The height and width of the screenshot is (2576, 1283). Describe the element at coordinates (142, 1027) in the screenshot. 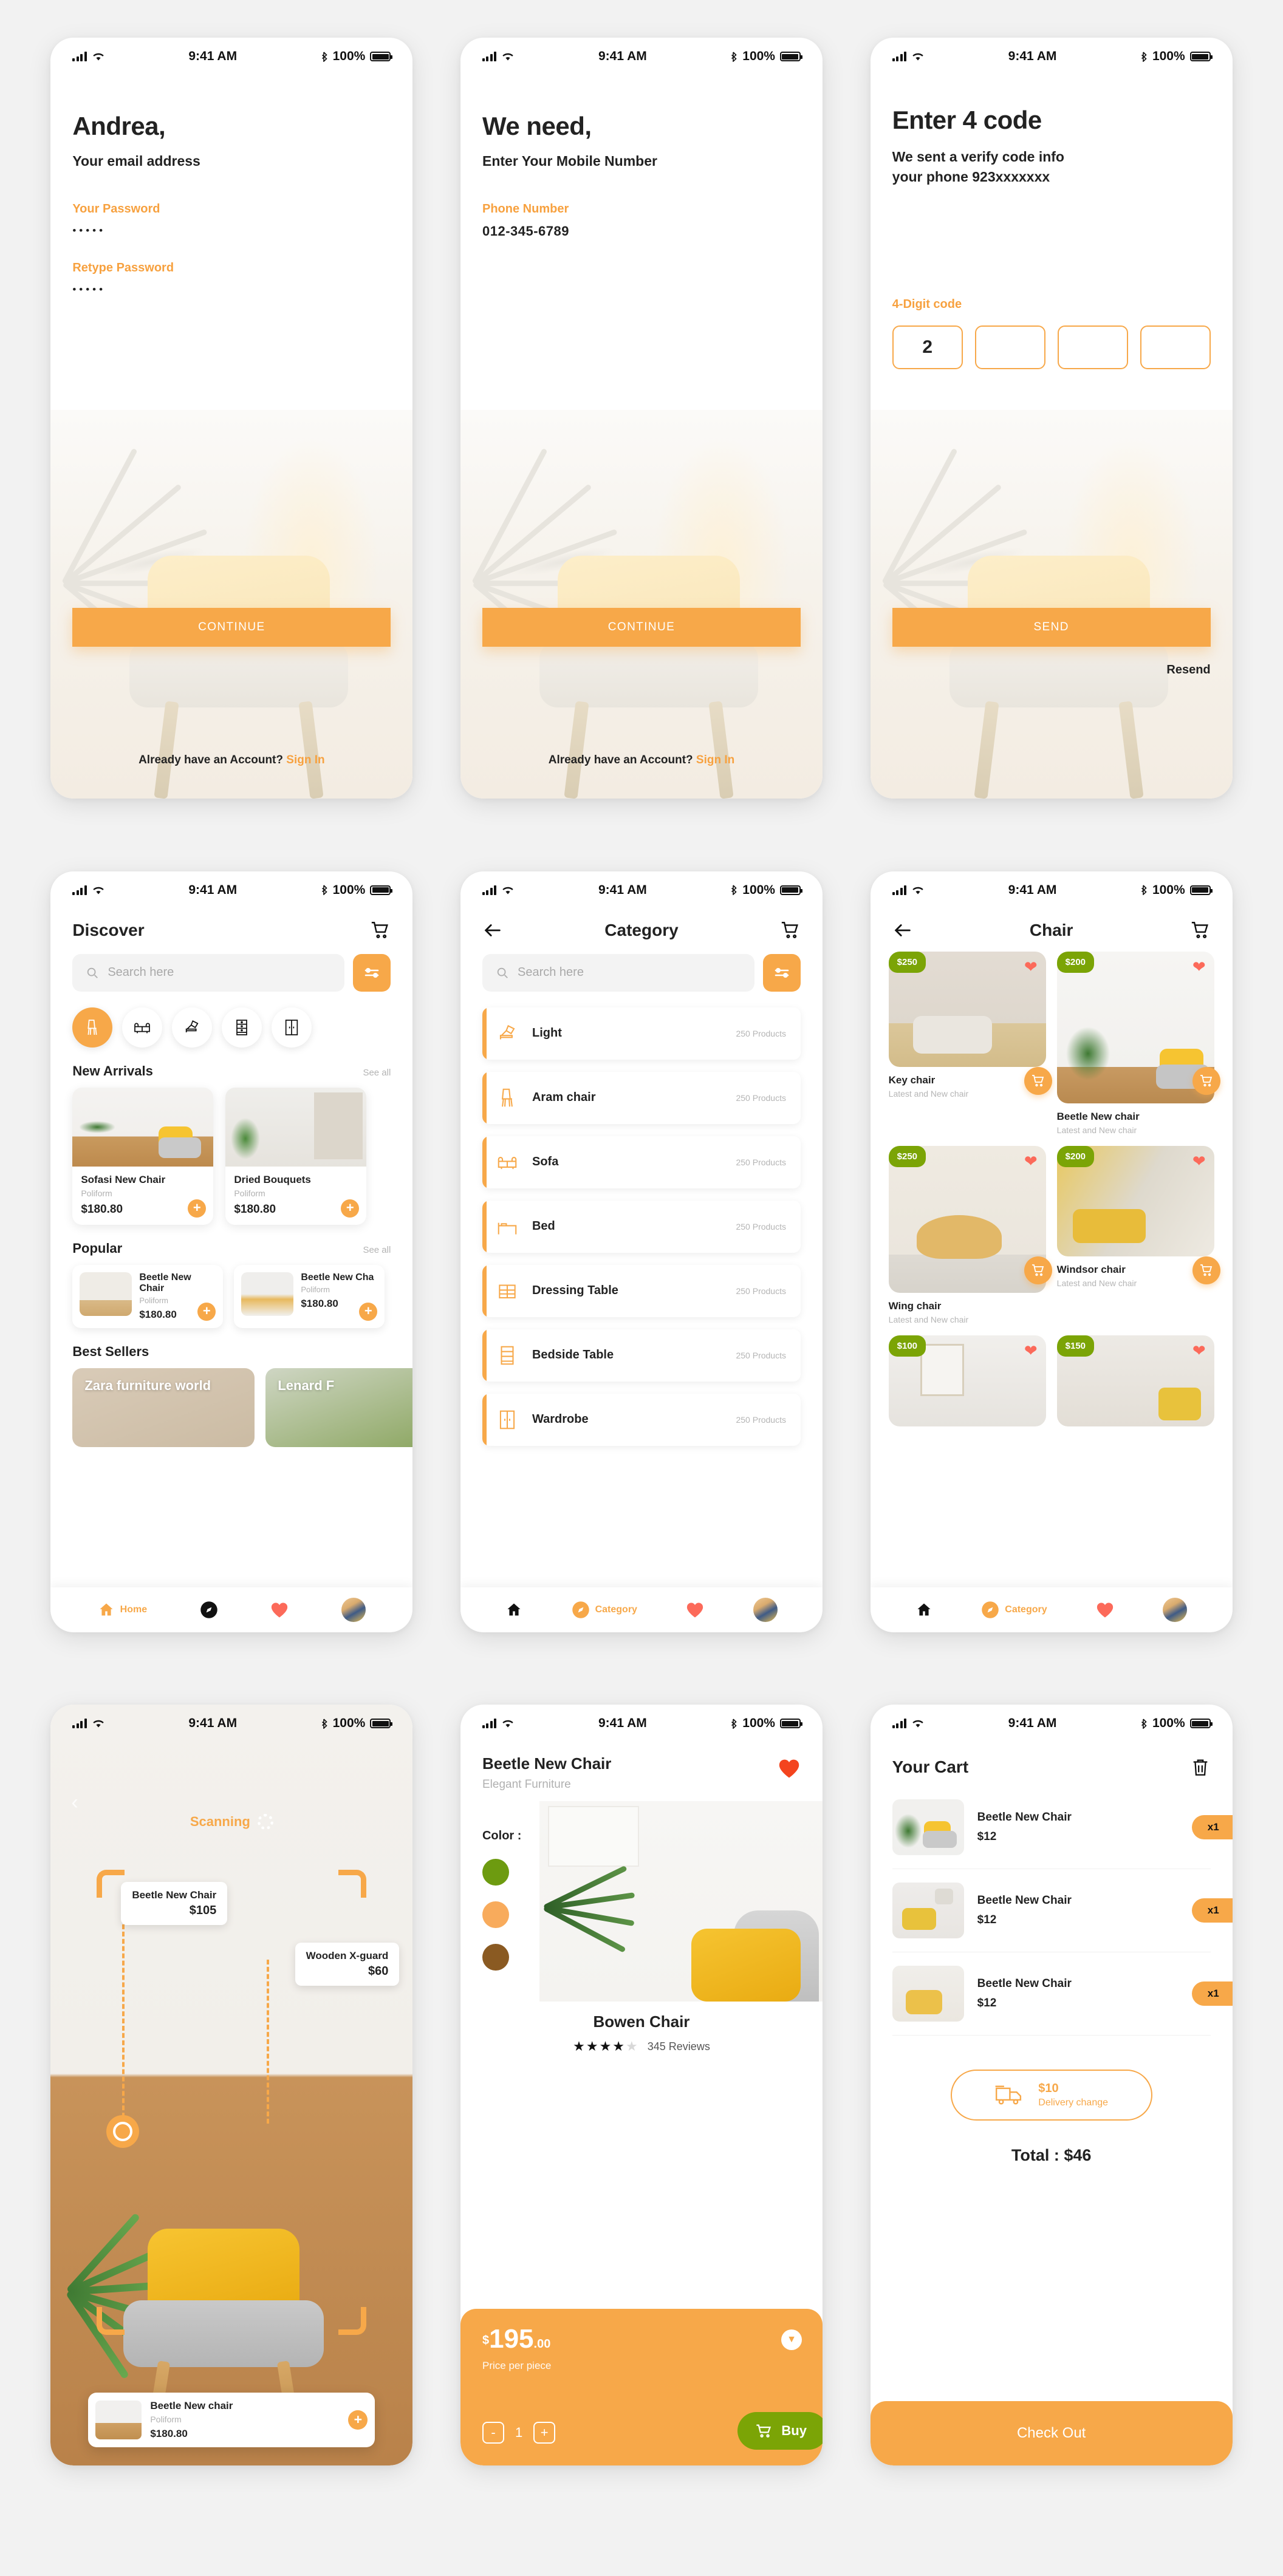

I see `category-chip-sofa` at that location.